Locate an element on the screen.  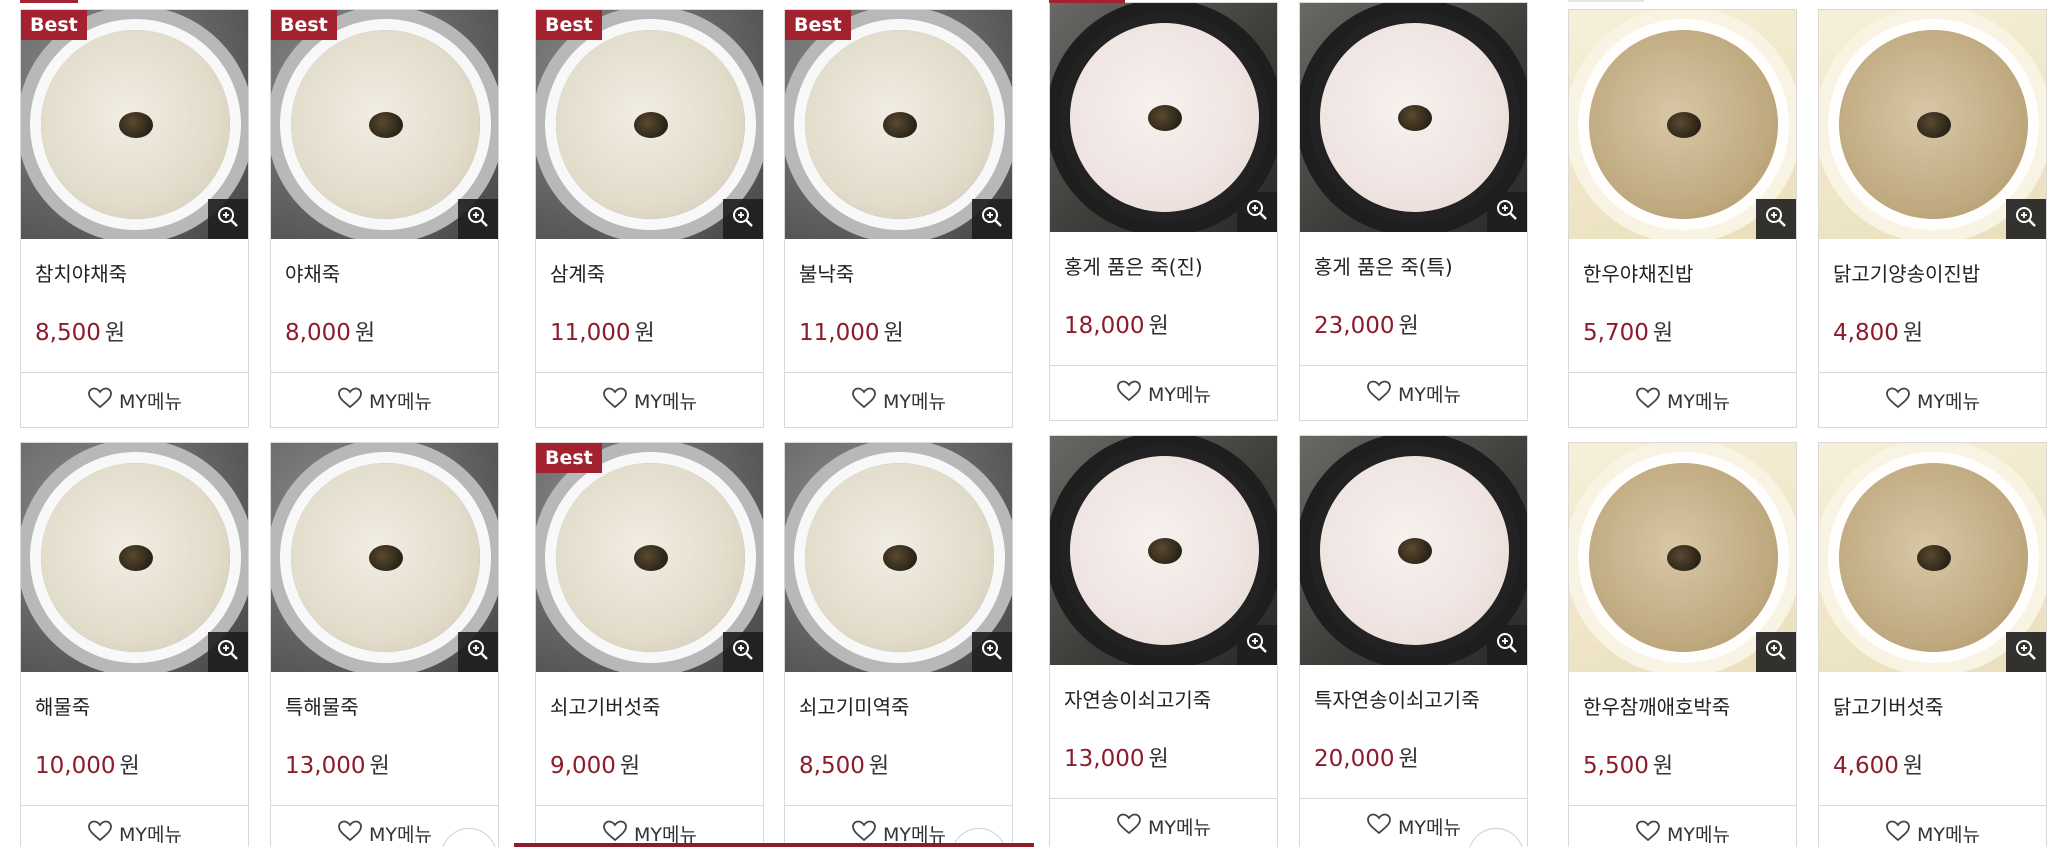
product-name: 쇠고기버섯죽 is located at coordinates (649, 709).